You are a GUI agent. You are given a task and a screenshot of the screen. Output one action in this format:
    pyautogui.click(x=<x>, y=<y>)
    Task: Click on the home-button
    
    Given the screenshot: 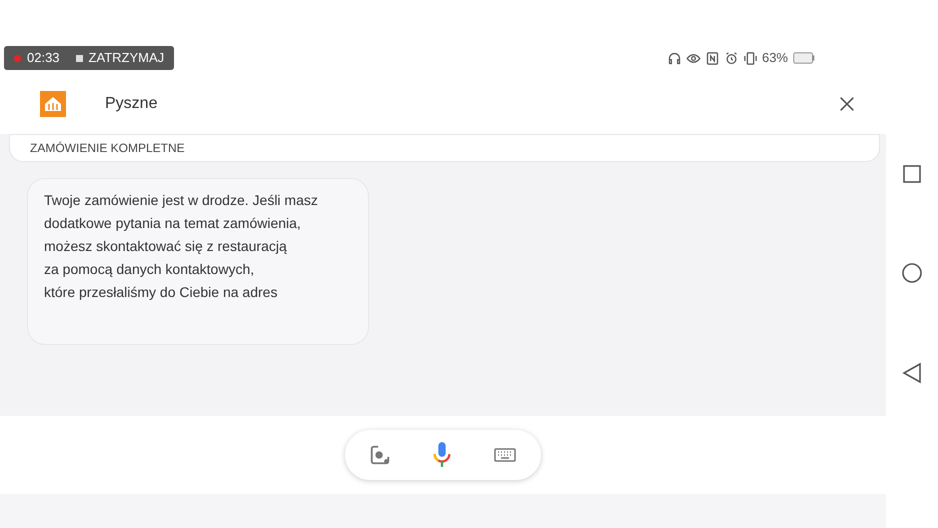 What is the action you would take?
    pyautogui.click(x=912, y=273)
    